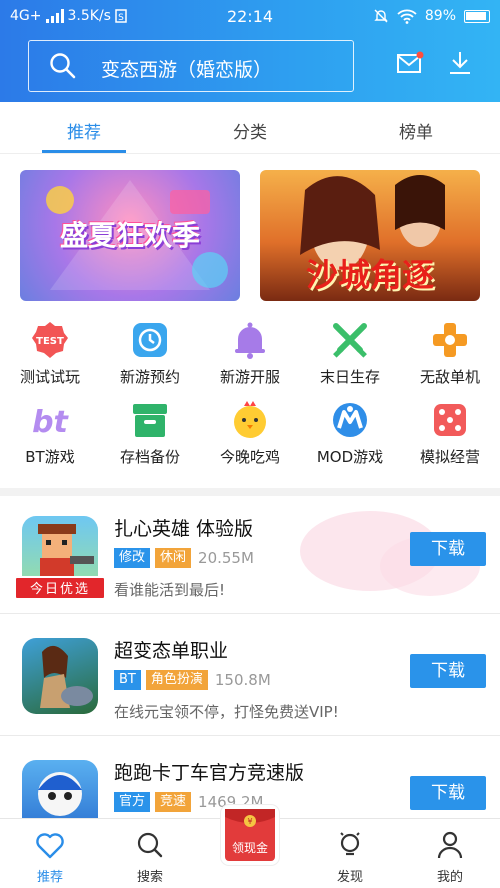 The width and height of the screenshot is (500, 888). What do you see at coordinates (49, 877) in the screenshot?
I see `nav-label: 推荐` at bounding box center [49, 877].